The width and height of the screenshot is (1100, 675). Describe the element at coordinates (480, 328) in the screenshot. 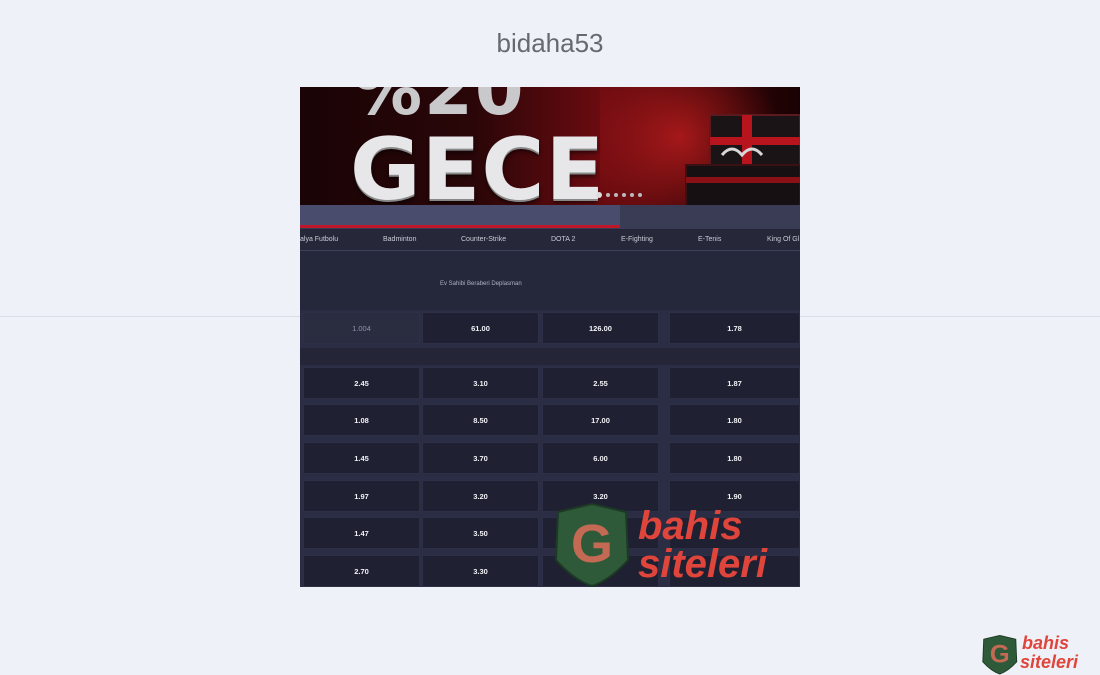

I see `odds-cell: 61.00` at that location.